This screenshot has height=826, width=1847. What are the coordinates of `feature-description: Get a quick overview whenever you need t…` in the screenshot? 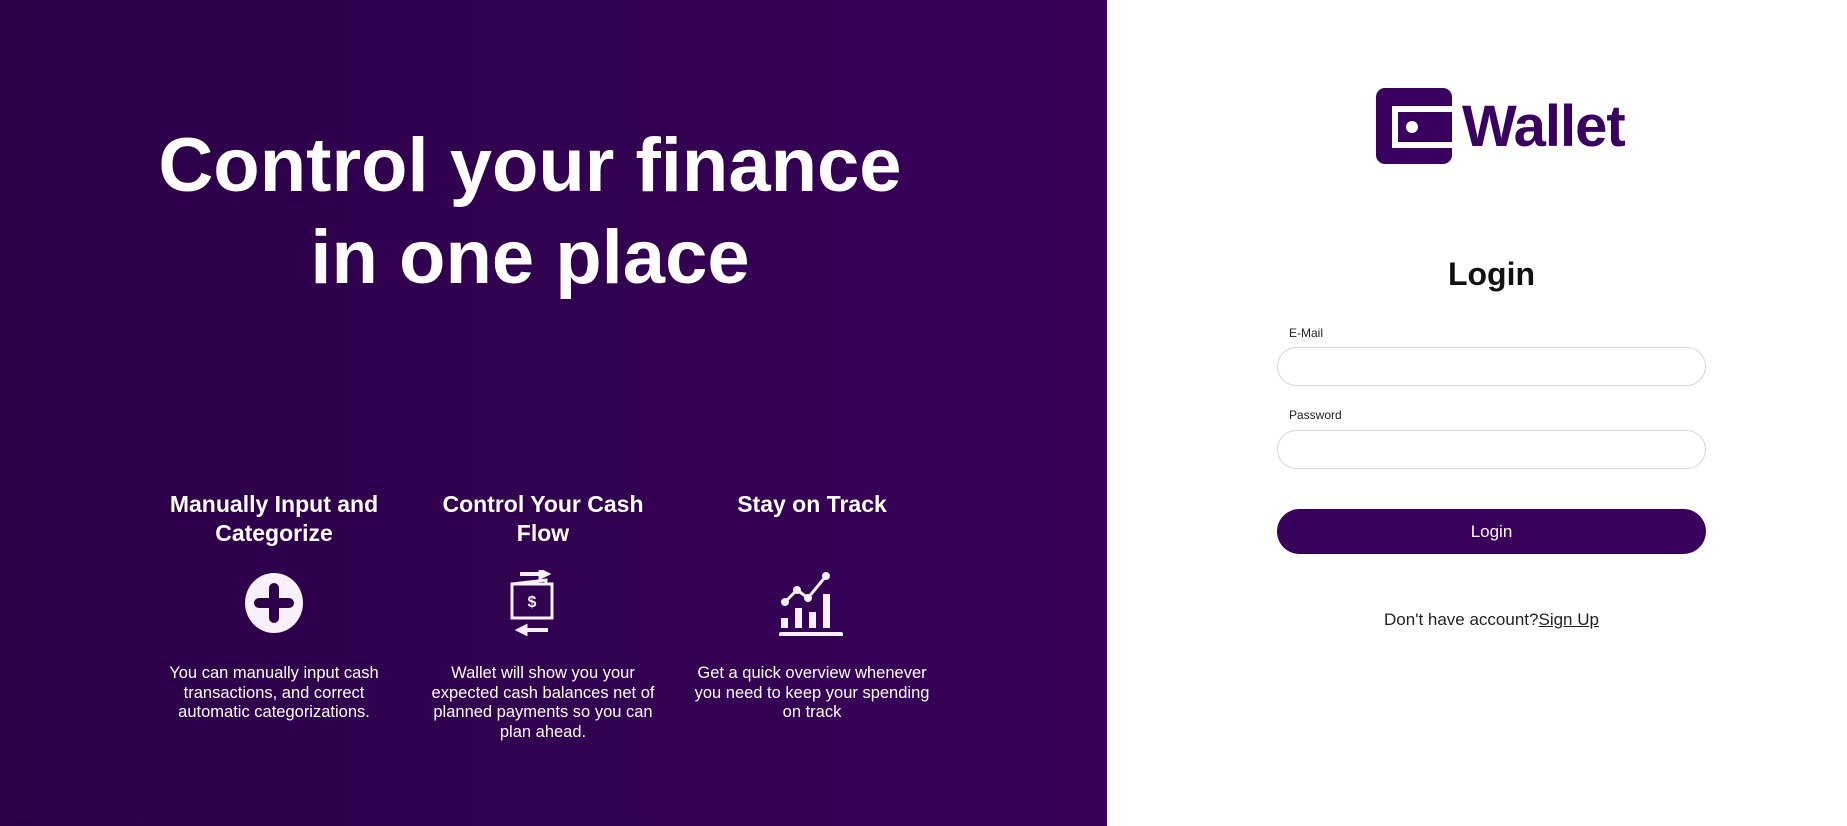 It's located at (812, 692).